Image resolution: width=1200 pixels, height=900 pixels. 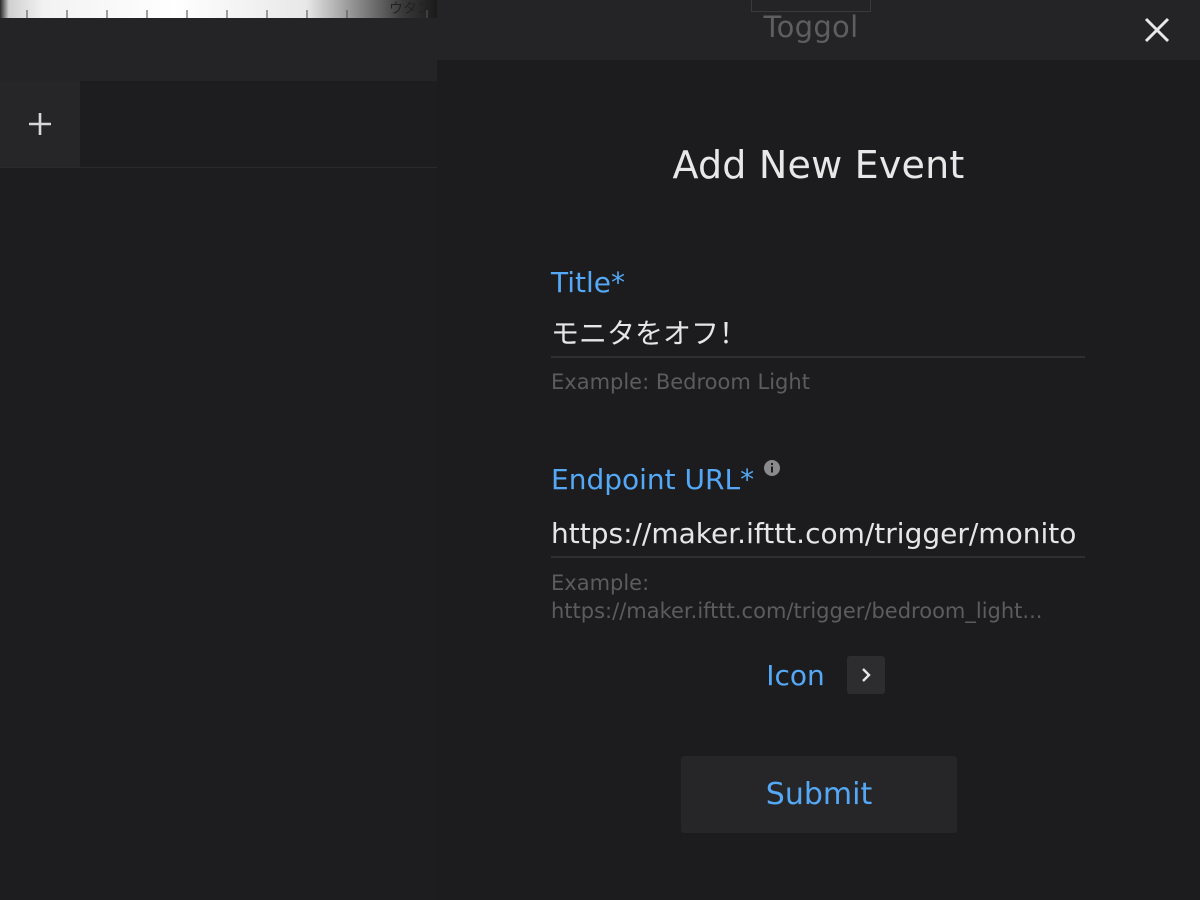 I want to click on panel-header: Toggol, so click(x=818, y=30).